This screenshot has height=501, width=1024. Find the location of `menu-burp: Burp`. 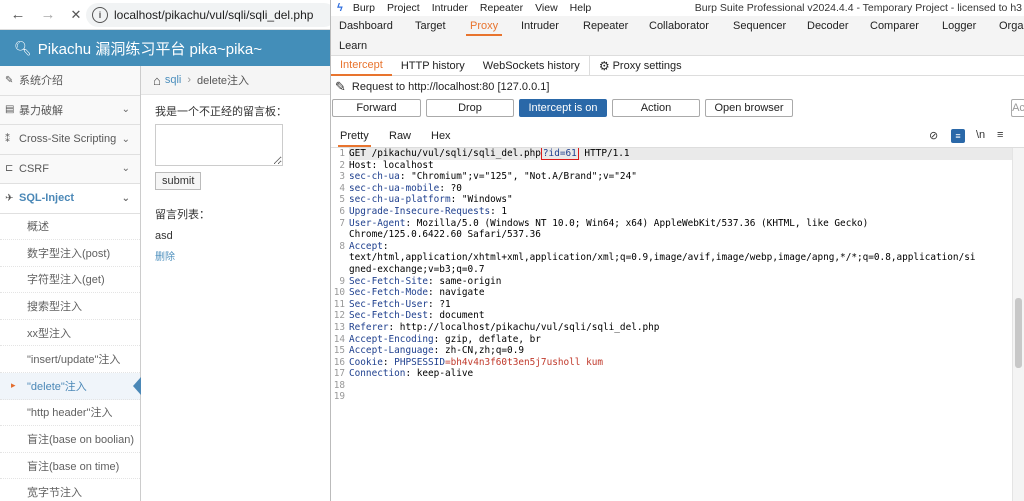

menu-burp: Burp is located at coordinates (364, 8).